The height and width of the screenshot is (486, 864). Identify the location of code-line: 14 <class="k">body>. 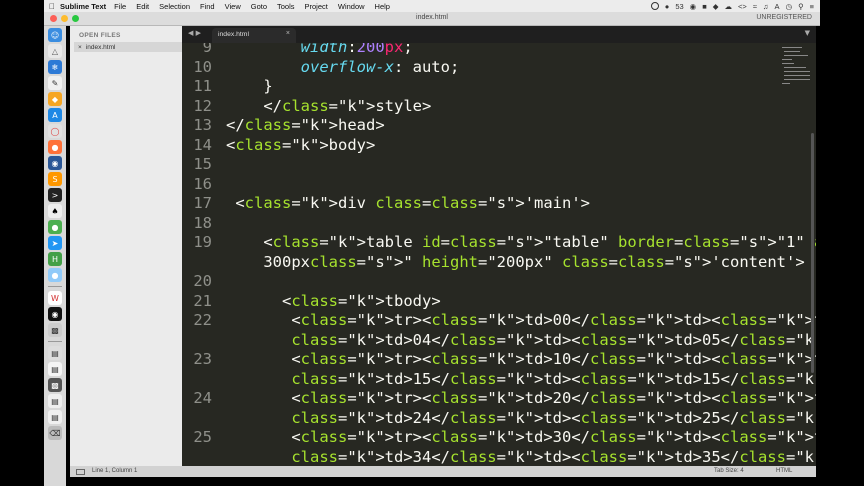
(499, 146).